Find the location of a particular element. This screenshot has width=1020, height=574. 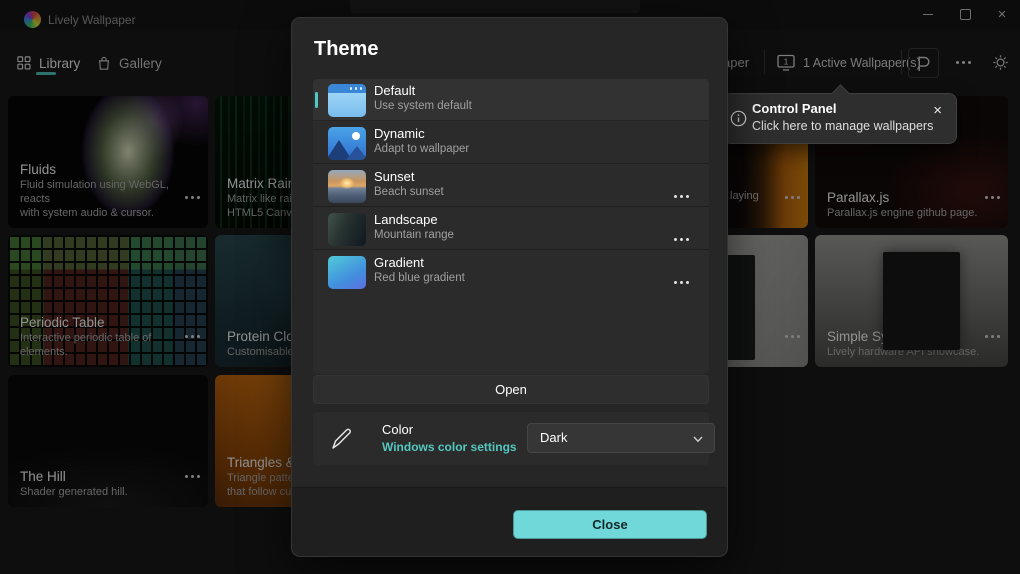

tip-title: Control Panel is located at coordinates (794, 108).